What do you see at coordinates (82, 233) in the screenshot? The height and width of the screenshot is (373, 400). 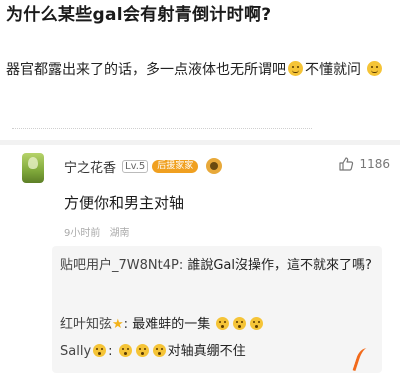 I see `comment-time: 9小时前` at bounding box center [82, 233].